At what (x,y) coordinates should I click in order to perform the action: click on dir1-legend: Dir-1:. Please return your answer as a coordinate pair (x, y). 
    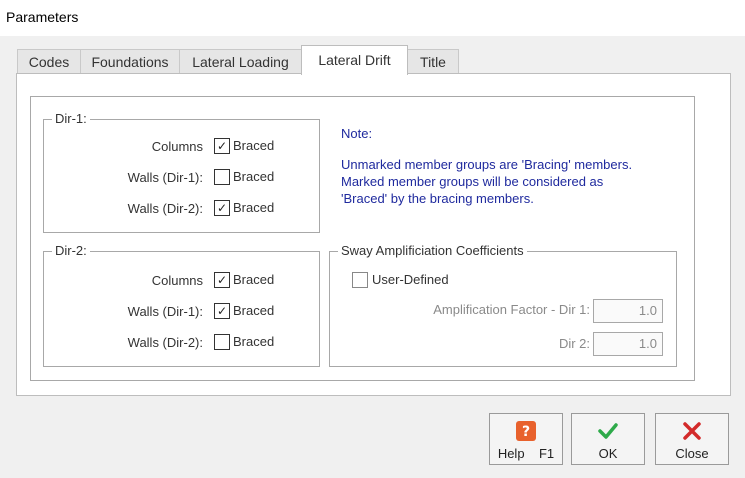
    Looking at the image, I should click on (71, 118).